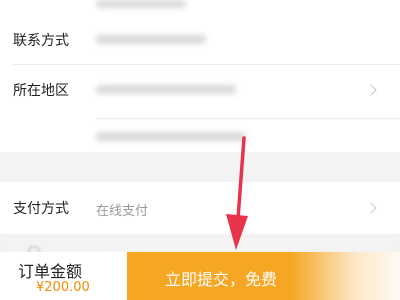 Image resolution: width=400 pixels, height=300 pixels. I want to click on address-detail-row, so click(200, 136).